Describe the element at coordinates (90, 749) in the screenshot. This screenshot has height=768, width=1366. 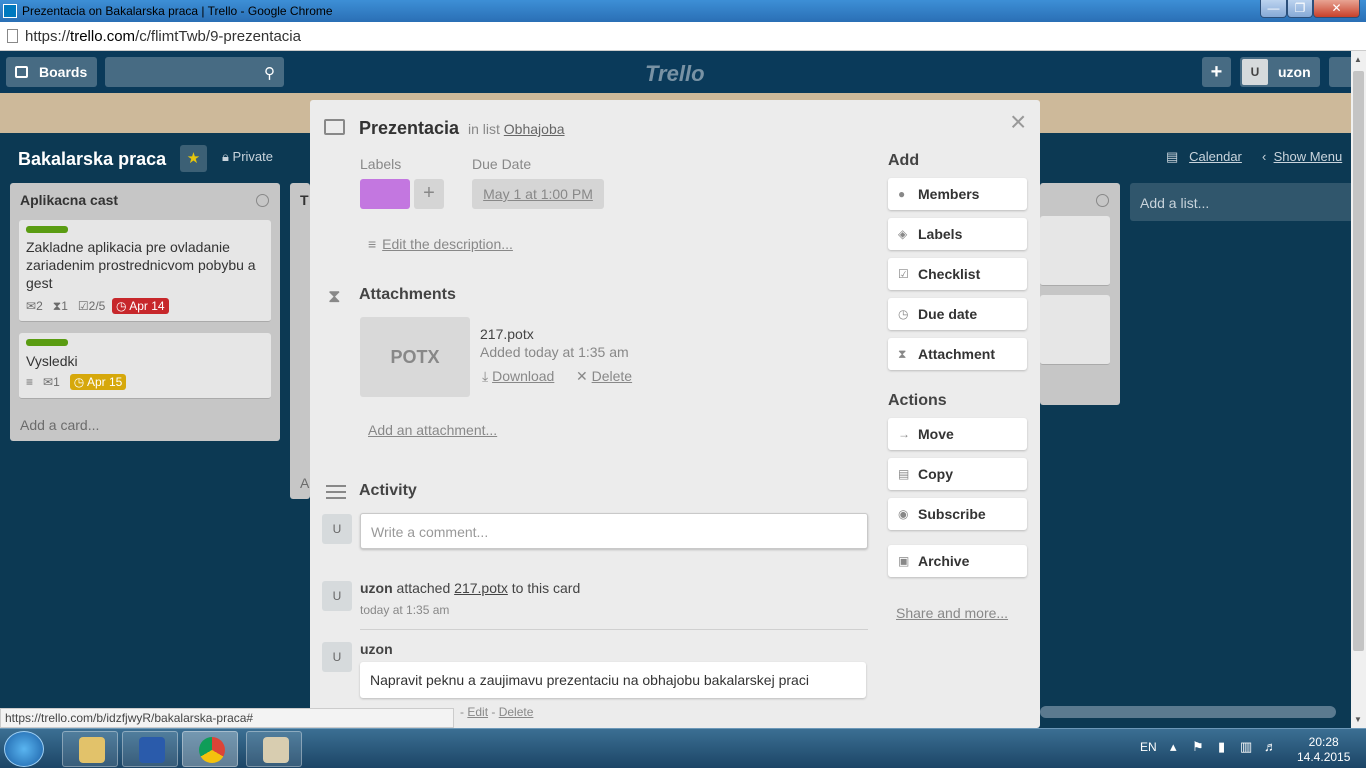
I see `explorer-taskbar-button` at that location.